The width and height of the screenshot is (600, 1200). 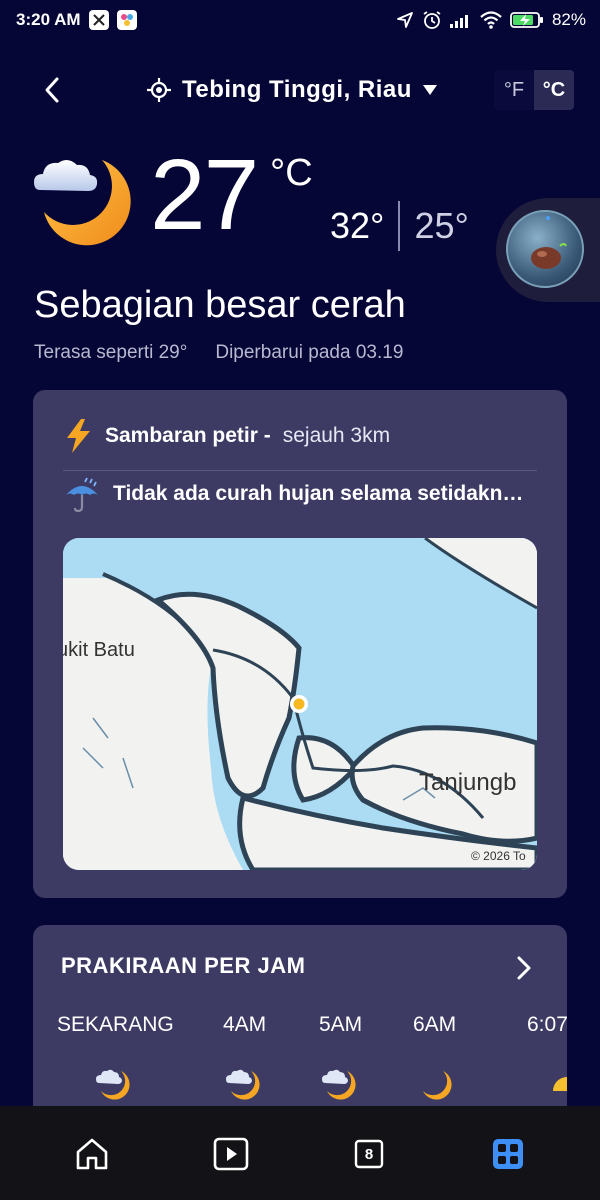 What do you see at coordinates (48, 19) in the screenshot?
I see `status-time: 3:20 AM` at bounding box center [48, 19].